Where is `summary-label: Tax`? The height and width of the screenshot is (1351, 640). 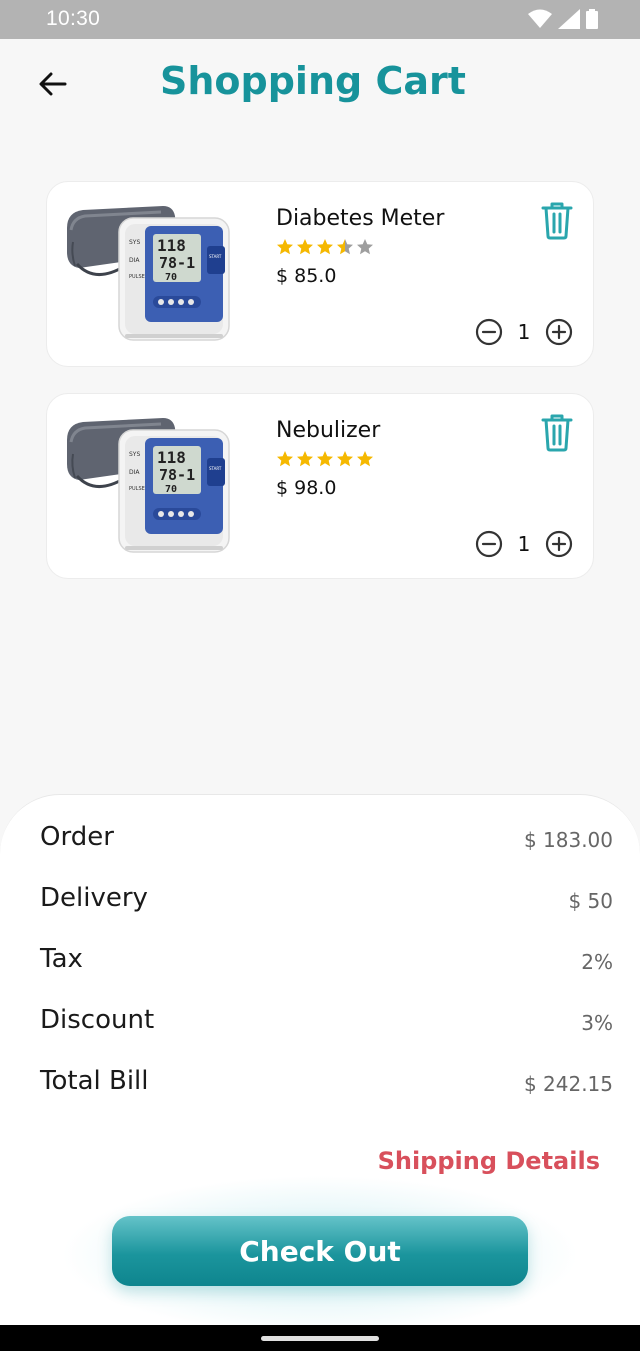
summary-label: Tax is located at coordinates (61, 959).